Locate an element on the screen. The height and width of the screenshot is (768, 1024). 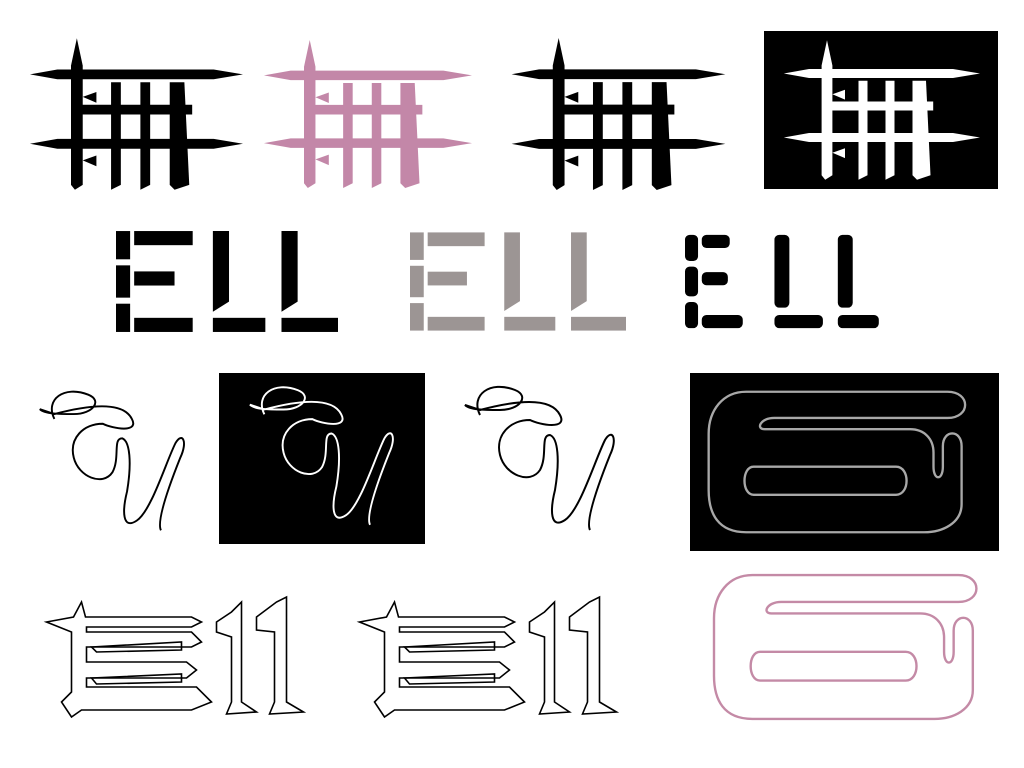
stencil-ell-black is located at coordinates (227, 281).